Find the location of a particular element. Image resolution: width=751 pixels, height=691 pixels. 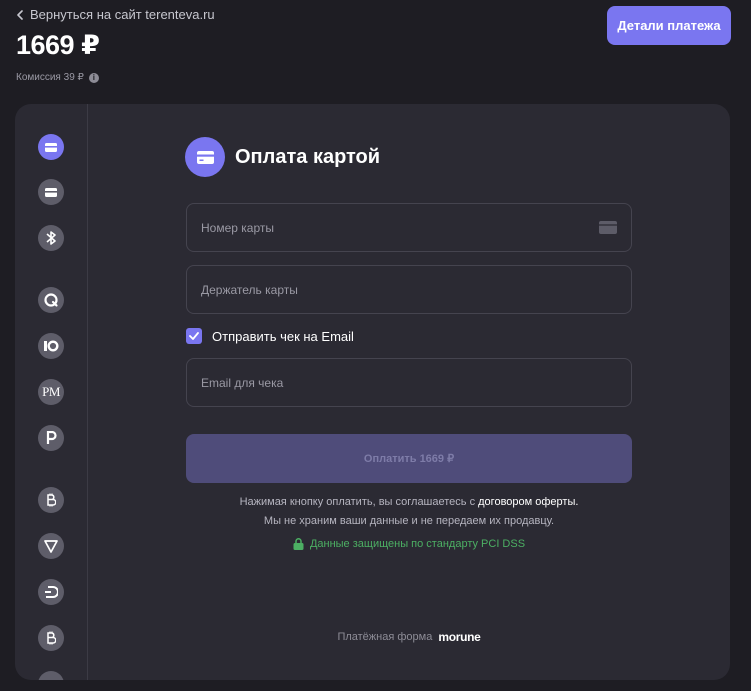

lock-icon is located at coordinates (298, 544).